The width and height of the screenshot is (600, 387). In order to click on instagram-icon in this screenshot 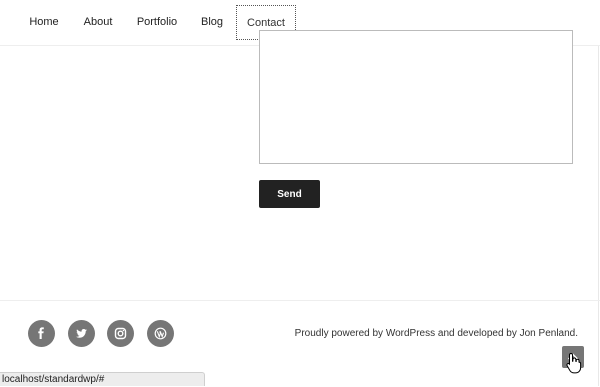, I will do `click(120, 333)`.